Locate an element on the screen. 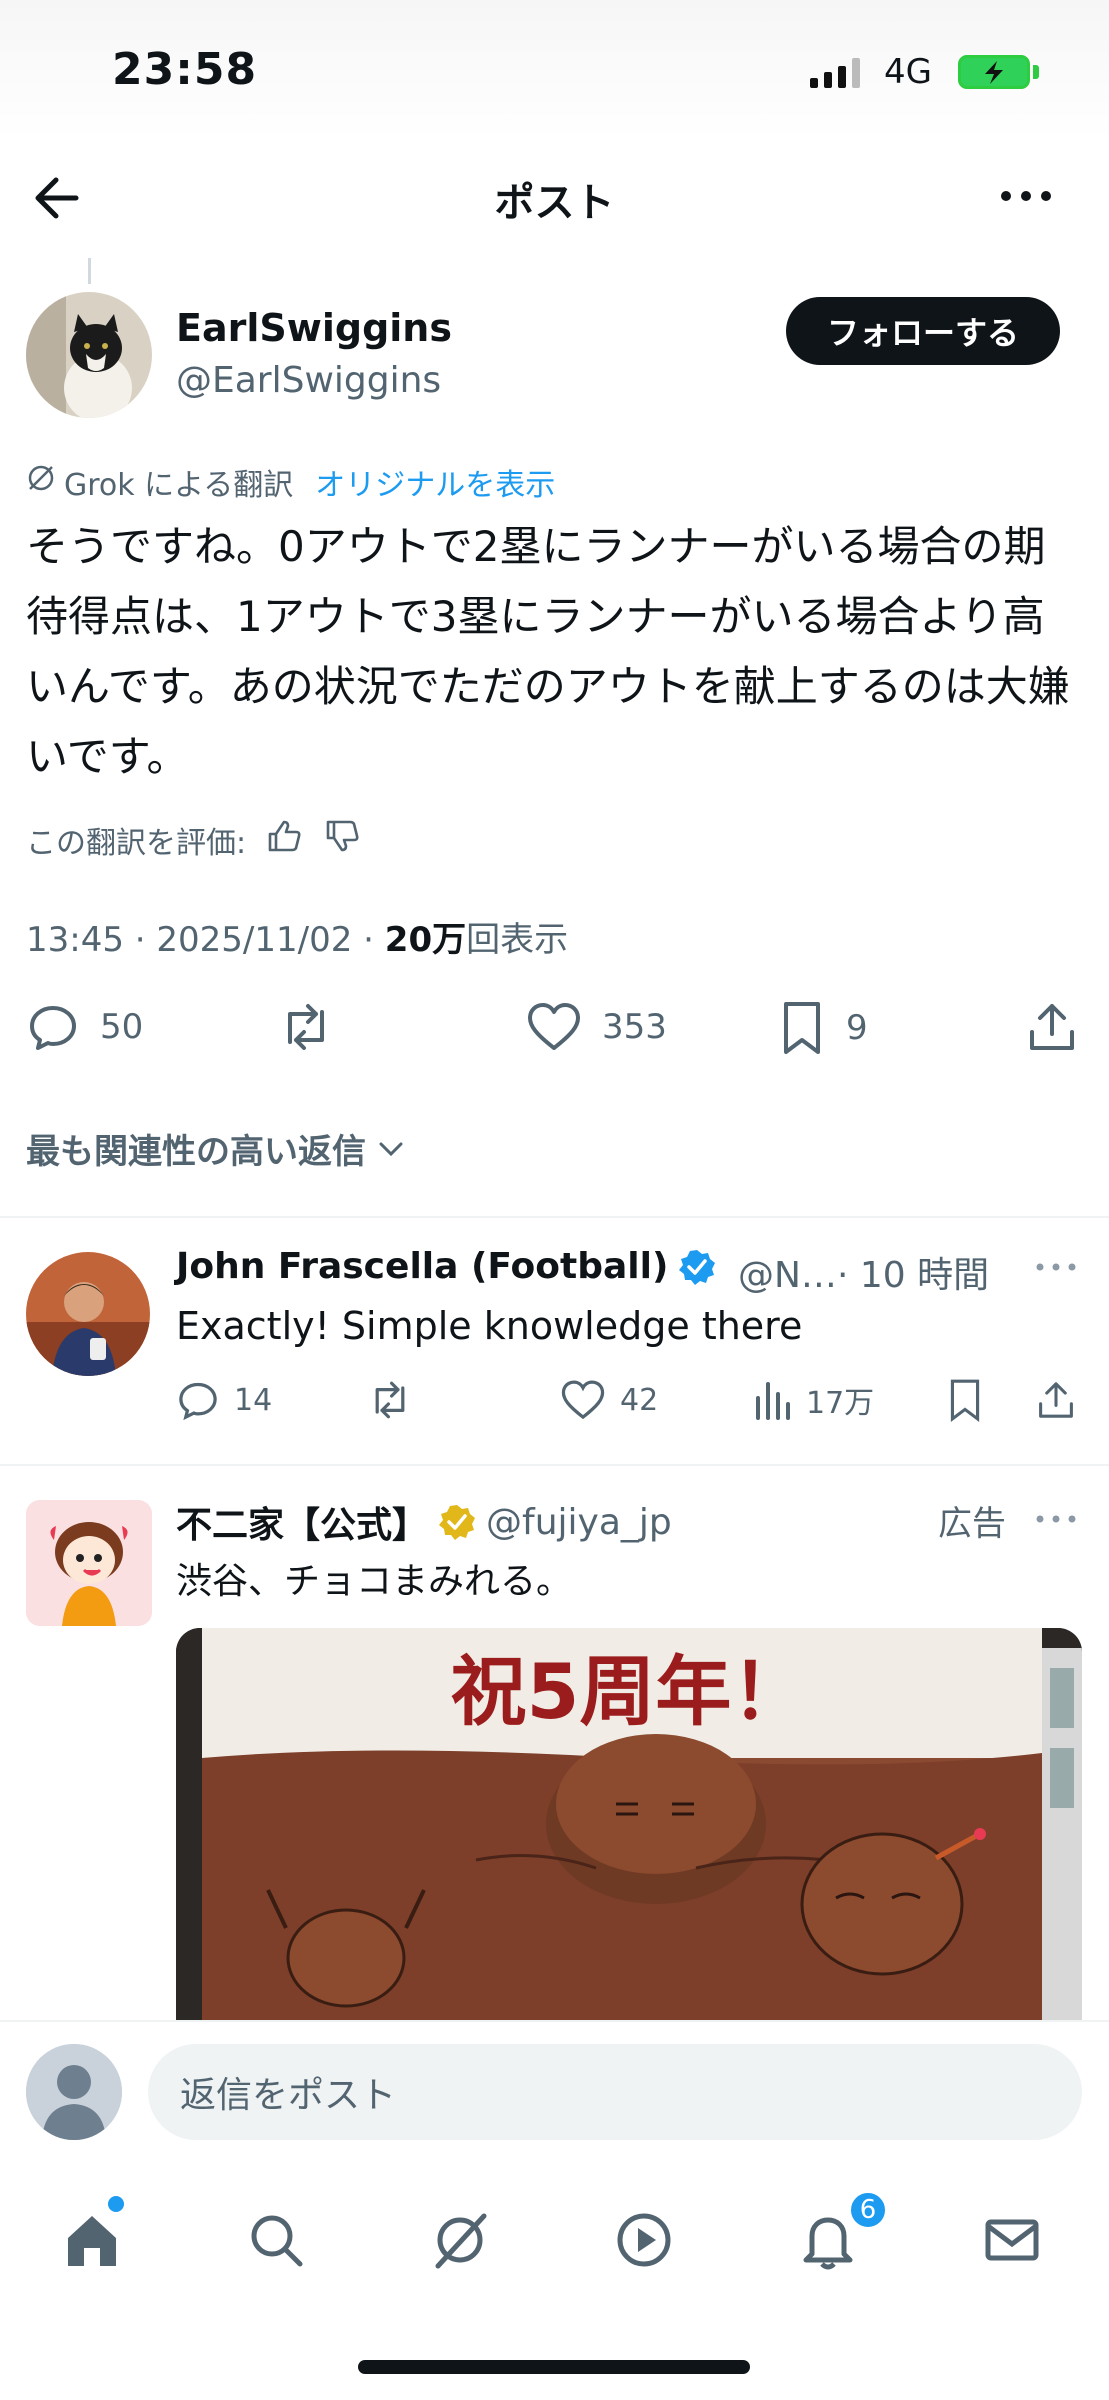  rate-translation: この翻訳を評価: is located at coordinates (194, 840).